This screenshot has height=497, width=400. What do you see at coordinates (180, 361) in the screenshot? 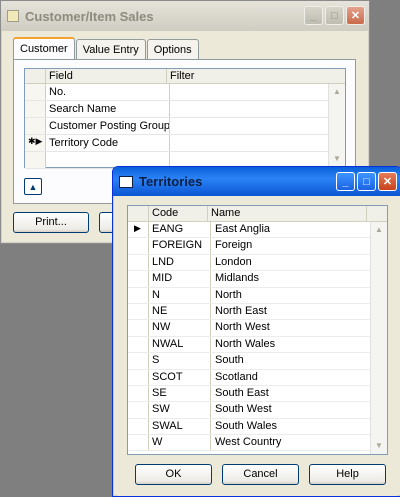
I see `code-cell: S` at bounding box center [180, 361].